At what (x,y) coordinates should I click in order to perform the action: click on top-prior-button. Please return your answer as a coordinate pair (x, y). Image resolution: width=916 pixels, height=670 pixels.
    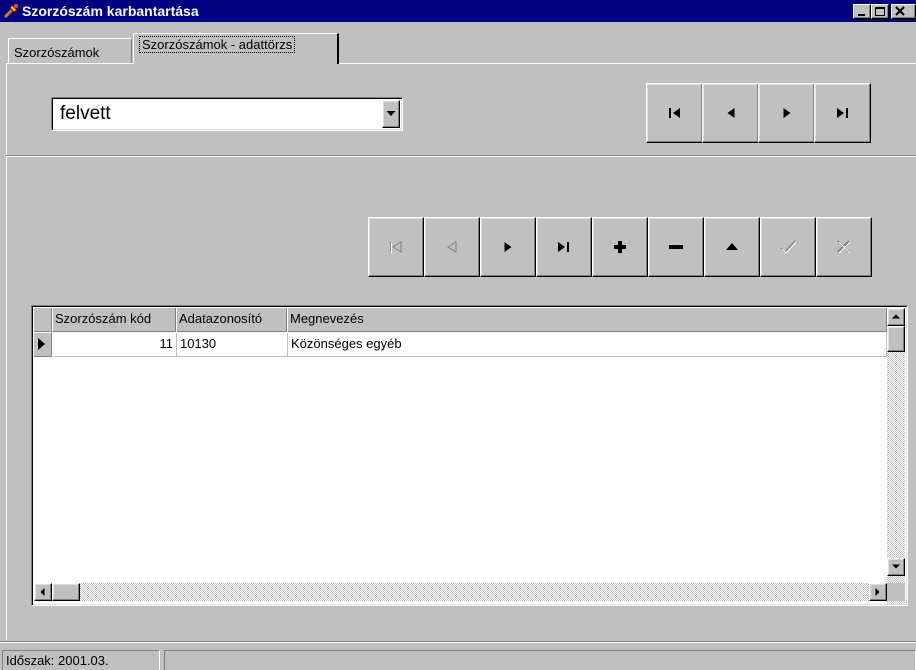
    Looking at the image, I should click on (730, 113).